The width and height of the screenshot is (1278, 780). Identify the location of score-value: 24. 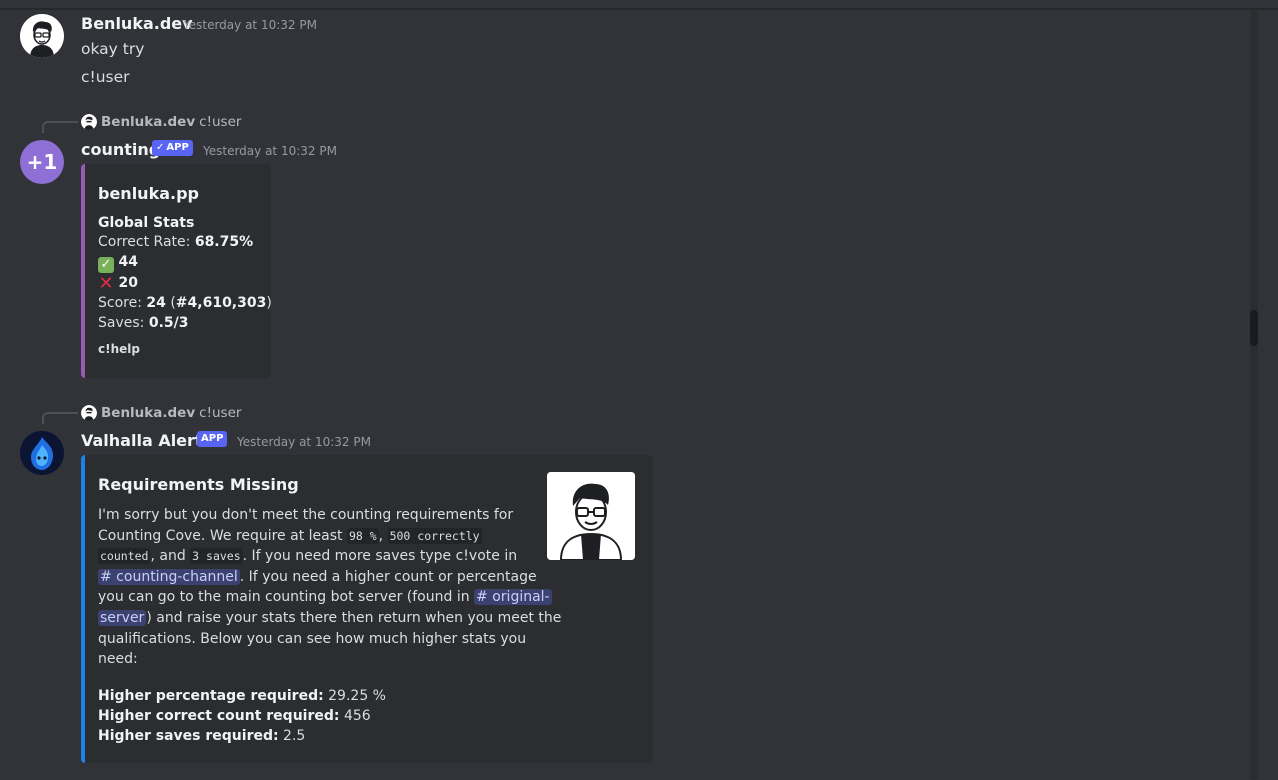
(156, 303).